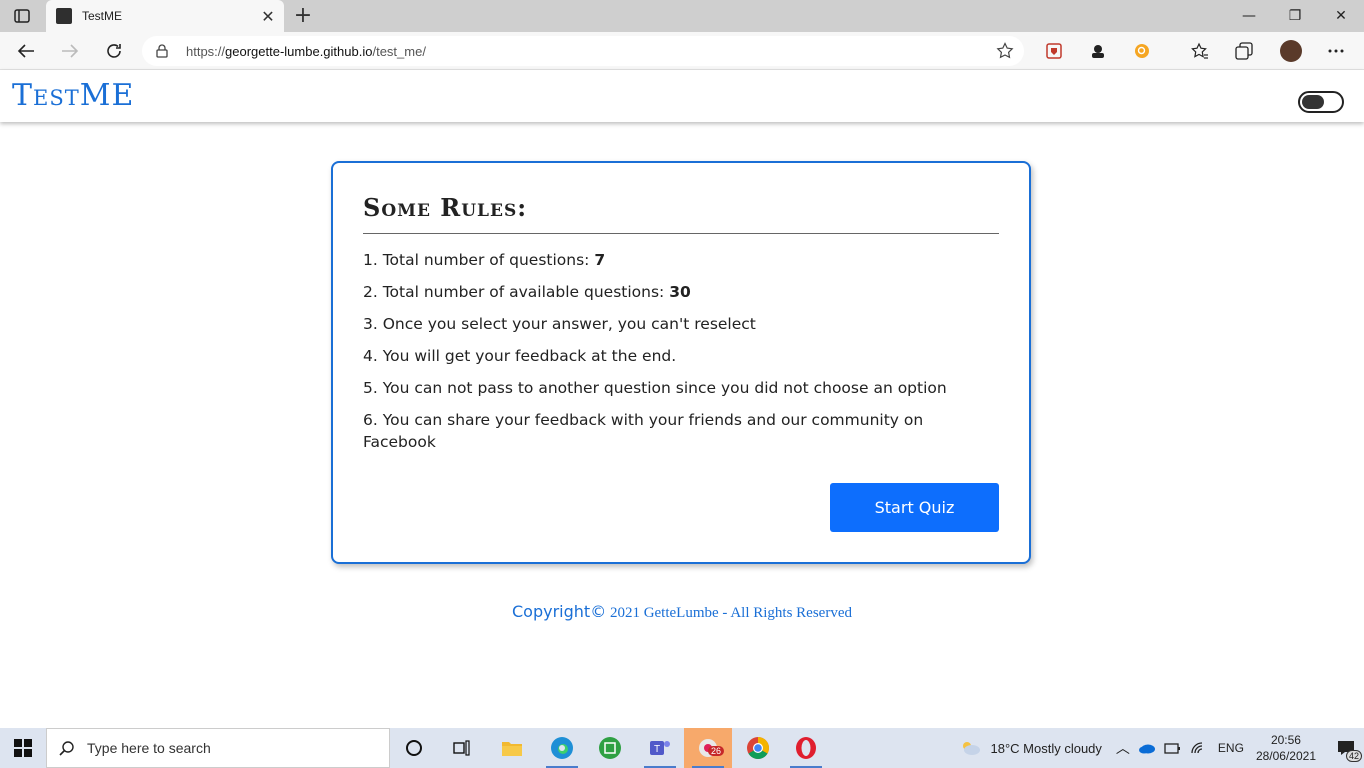 Image resolution: width=1364 pixels, height=768 pixels. I want to click on close-window-button: ✕, so click(1341, 16).